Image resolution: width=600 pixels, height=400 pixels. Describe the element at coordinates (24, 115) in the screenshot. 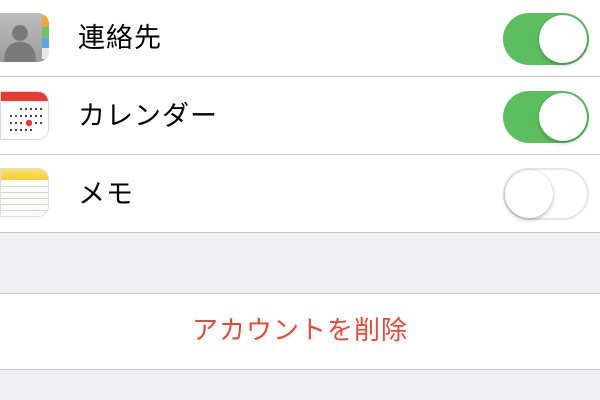

I see `calendar-icon` at that location.